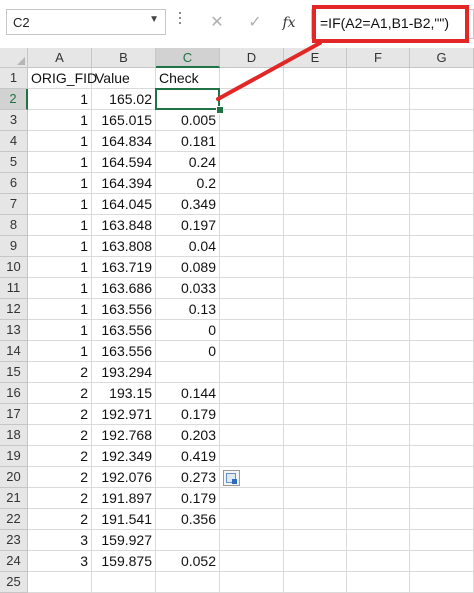  I want to click on column-header-d: D, so click(252, 58).